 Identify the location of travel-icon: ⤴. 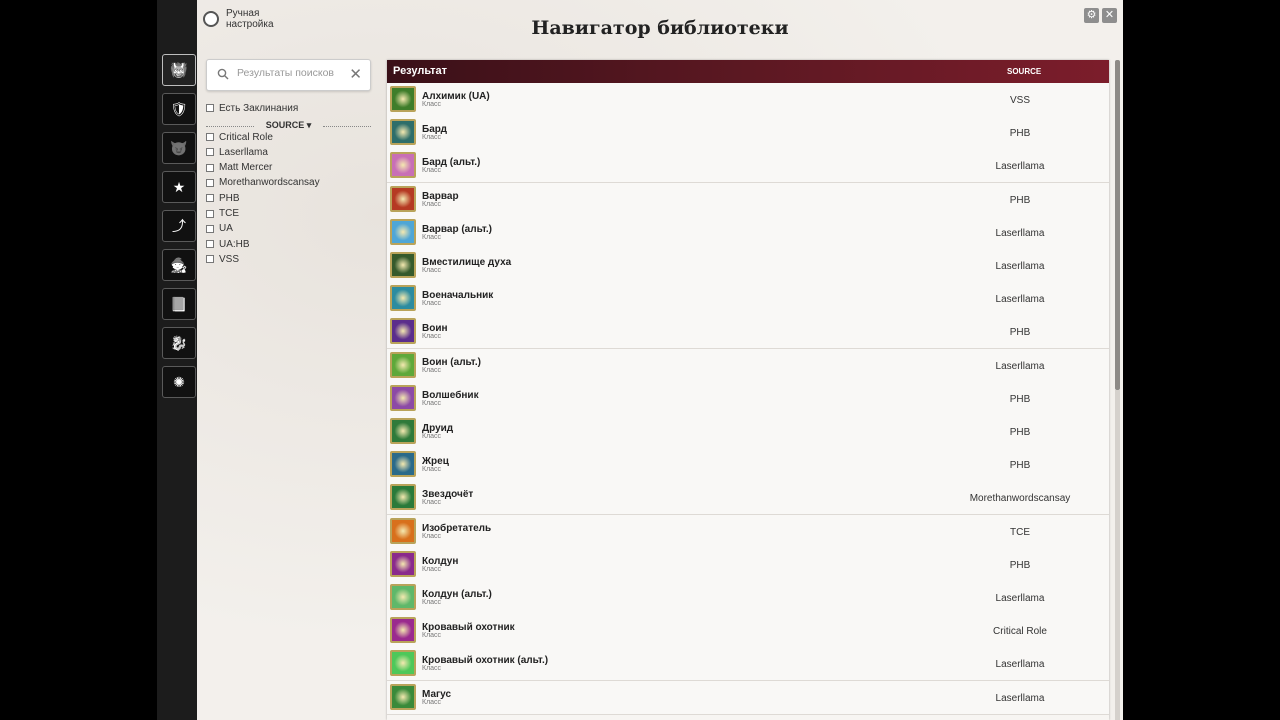
(179, 226).